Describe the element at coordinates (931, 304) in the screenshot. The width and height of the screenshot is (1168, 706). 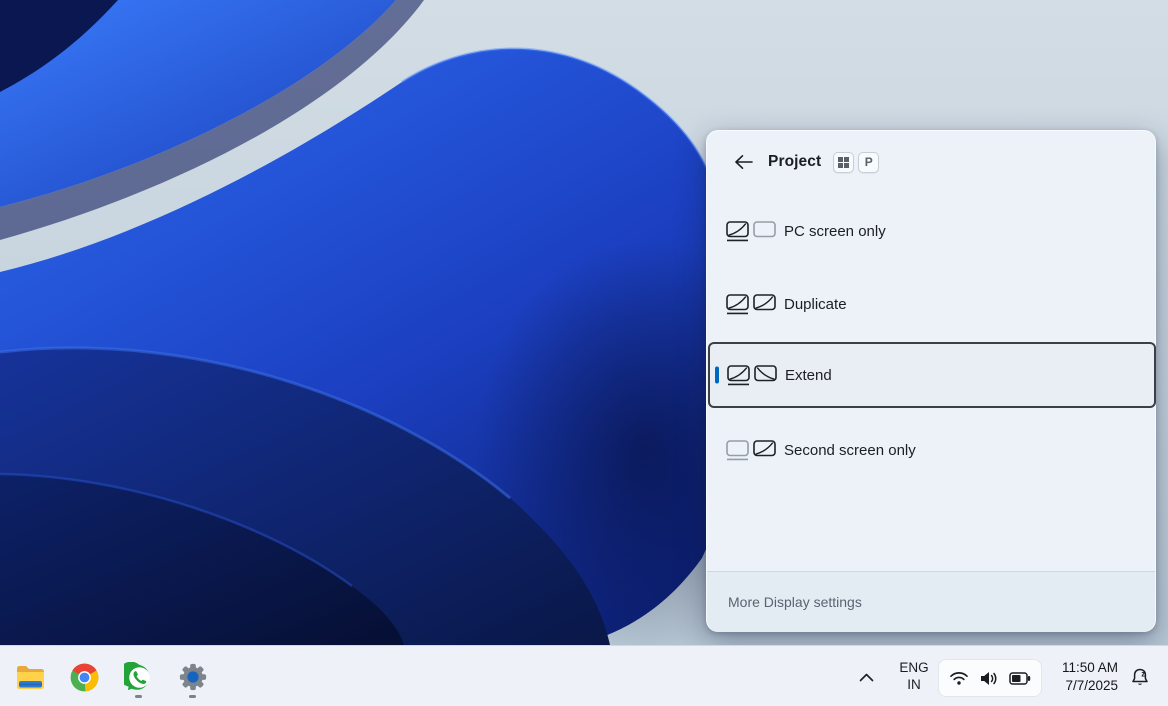
I see `option-duplicate: Duplicate` at that location.